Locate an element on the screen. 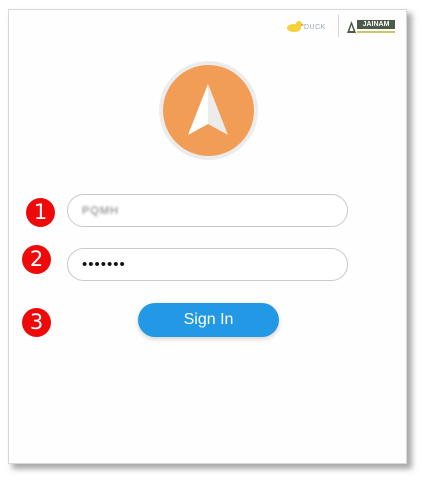 This screenshot has height=482, width=425. password-value: ••••••• is located at coordinates (104, 264).